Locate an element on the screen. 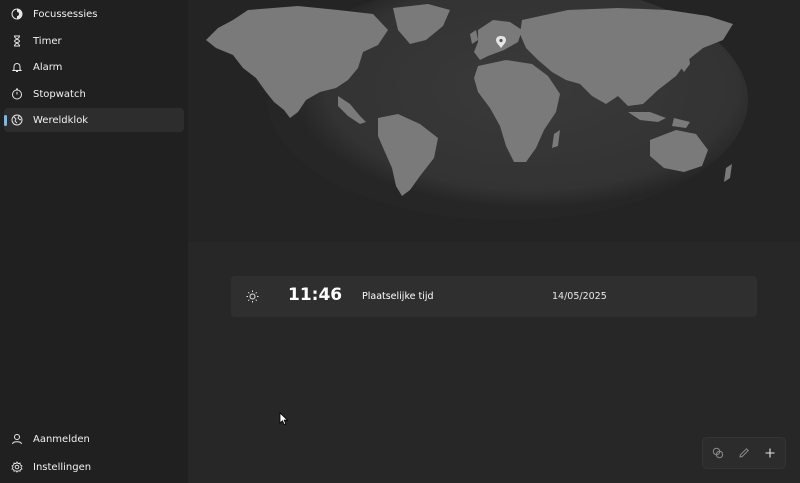 This screenshot has width=800, height=483. add-icon is located at coordinates (770, 453).